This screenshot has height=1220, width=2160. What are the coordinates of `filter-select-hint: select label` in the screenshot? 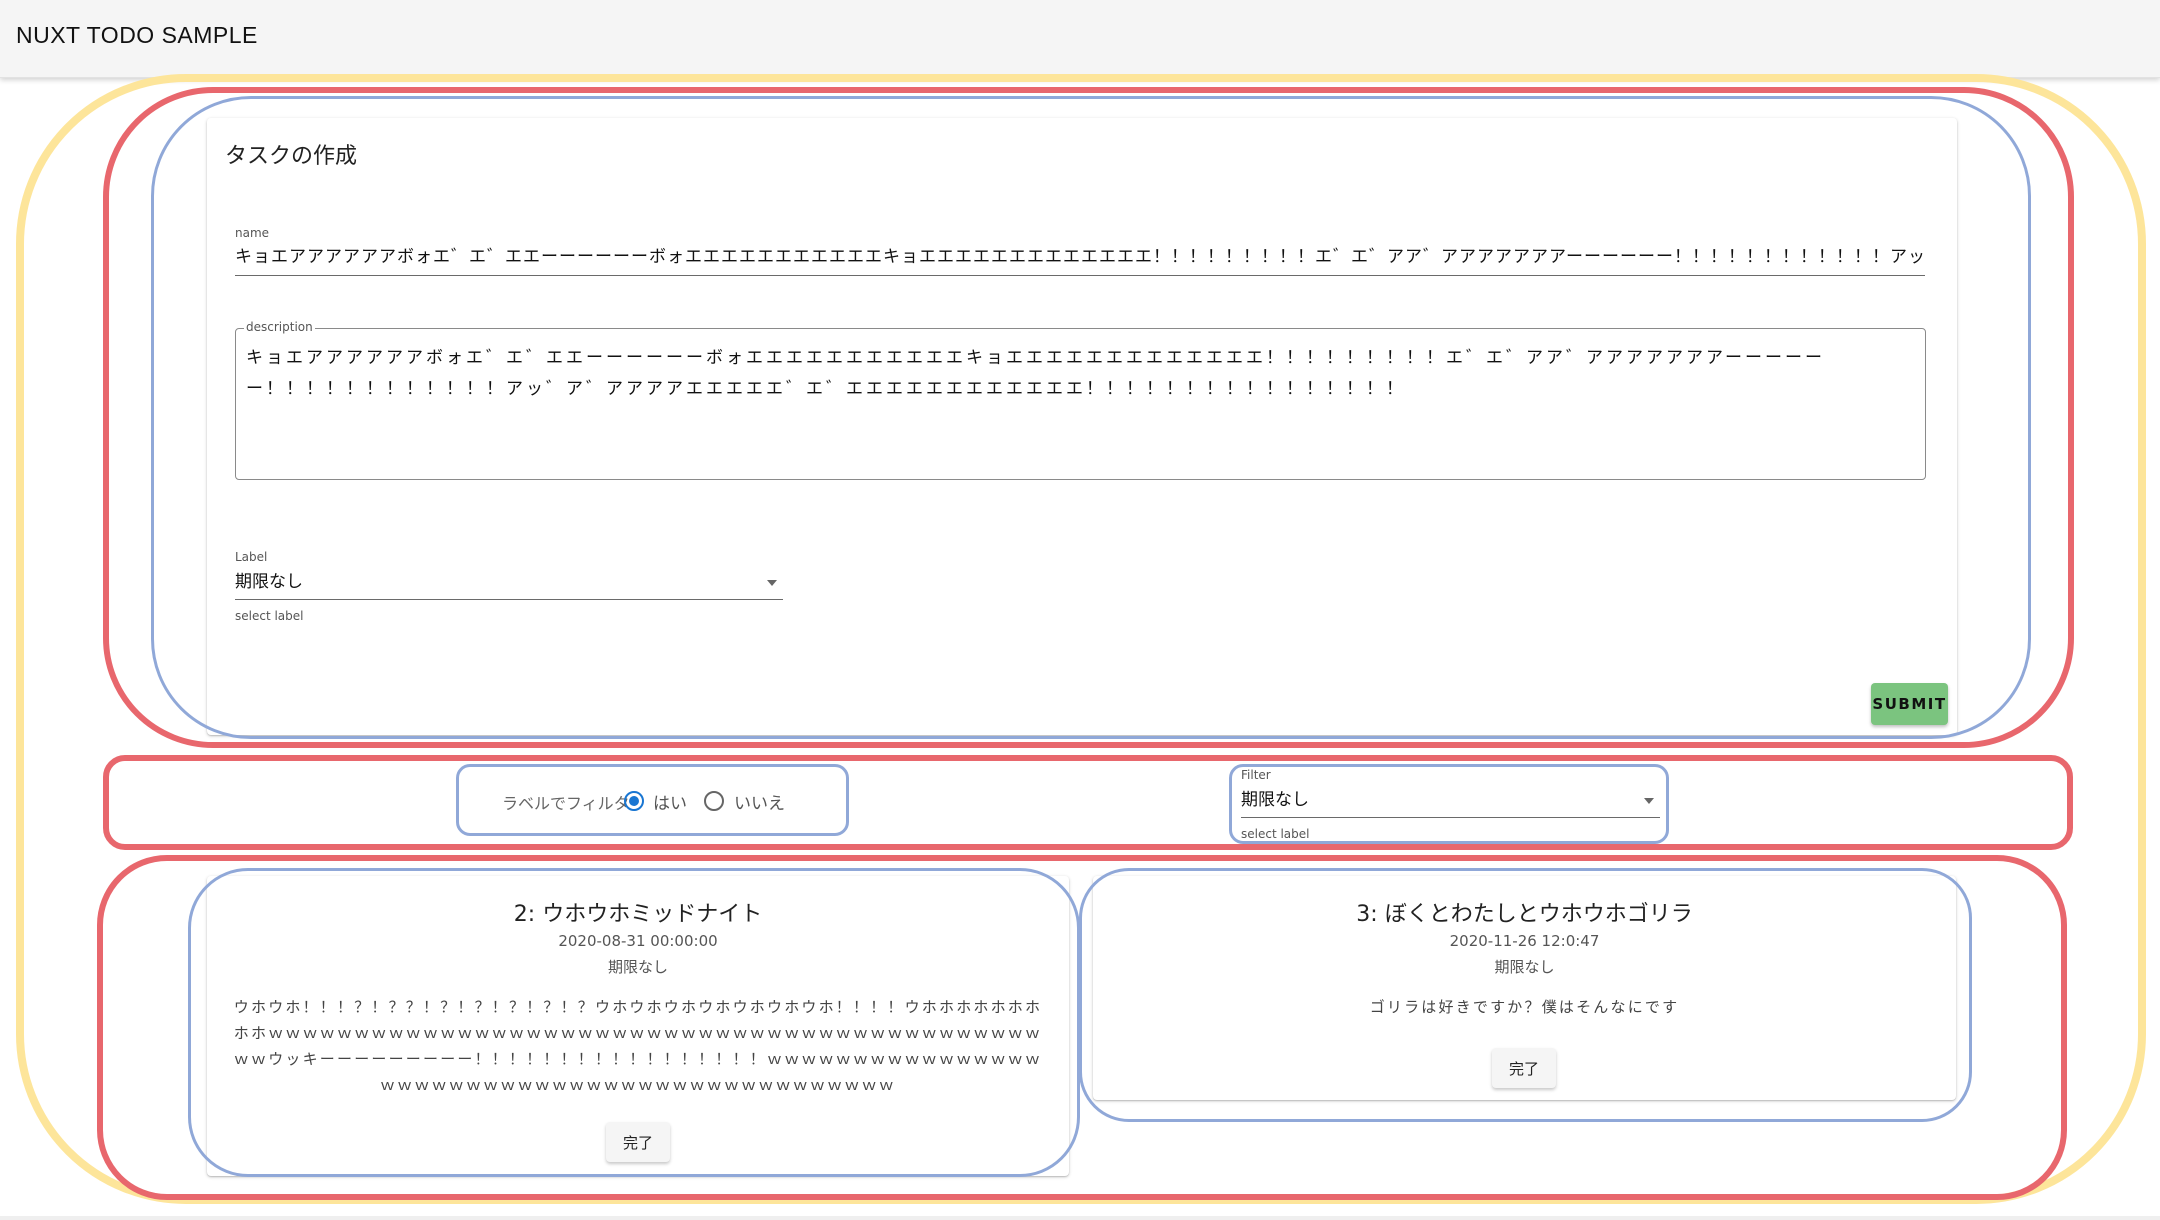 It's located at (1275, 834).